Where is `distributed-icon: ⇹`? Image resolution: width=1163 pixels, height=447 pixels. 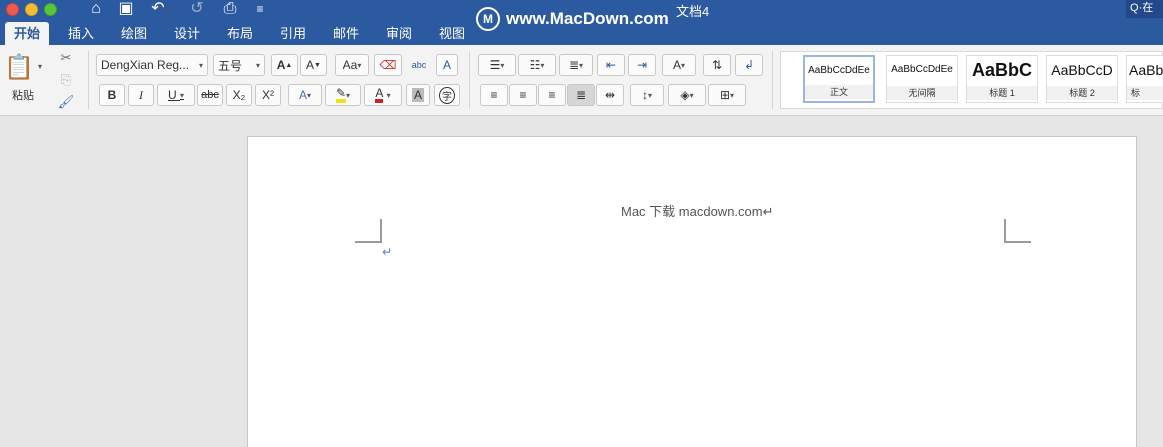 distributed-icon: ⇹ is located at coordinates (610, 95).